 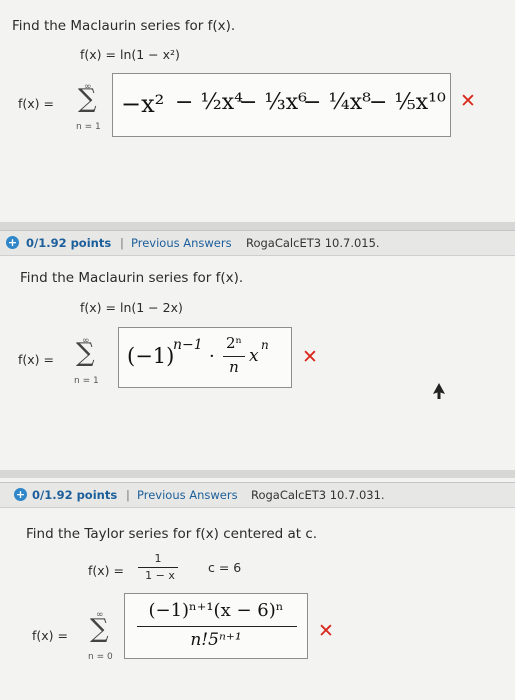 I want to click on answer-variable: x, so click(x=254, y=356).